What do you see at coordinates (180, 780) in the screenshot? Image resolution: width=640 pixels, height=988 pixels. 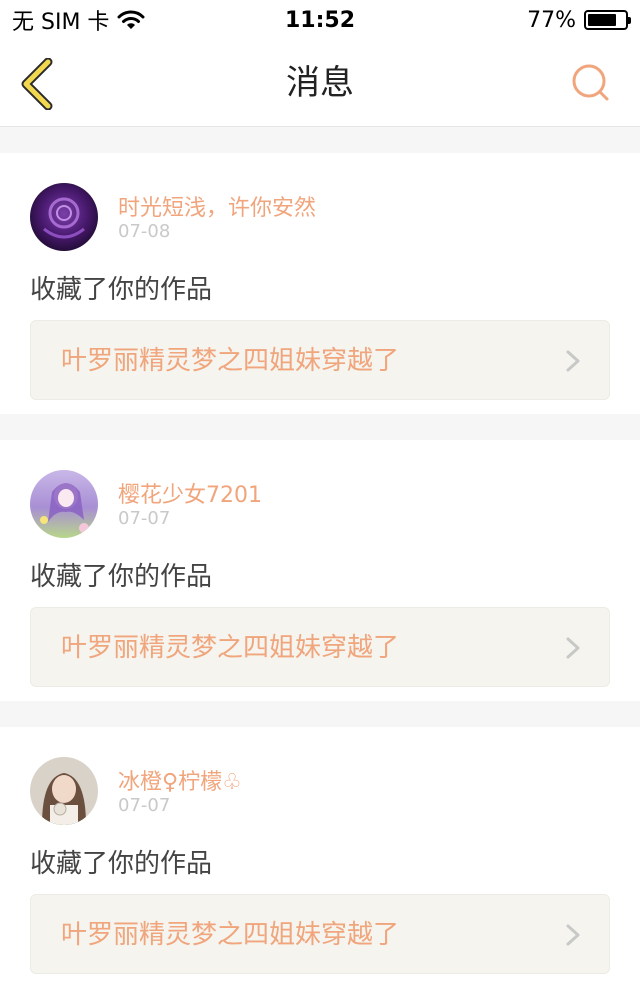 I see `user-name: 冰橙♀柠檬♧` at bounding box center [180, 780].